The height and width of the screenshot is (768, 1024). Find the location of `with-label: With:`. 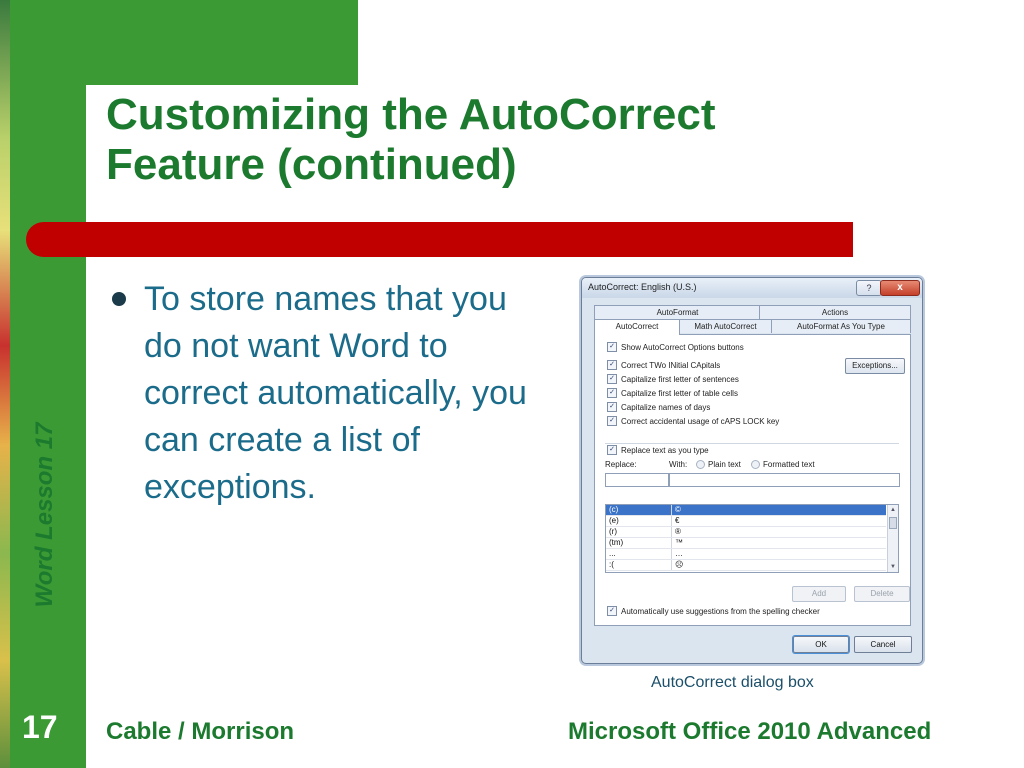

with-label: With: is located at coordinates (678, 464).